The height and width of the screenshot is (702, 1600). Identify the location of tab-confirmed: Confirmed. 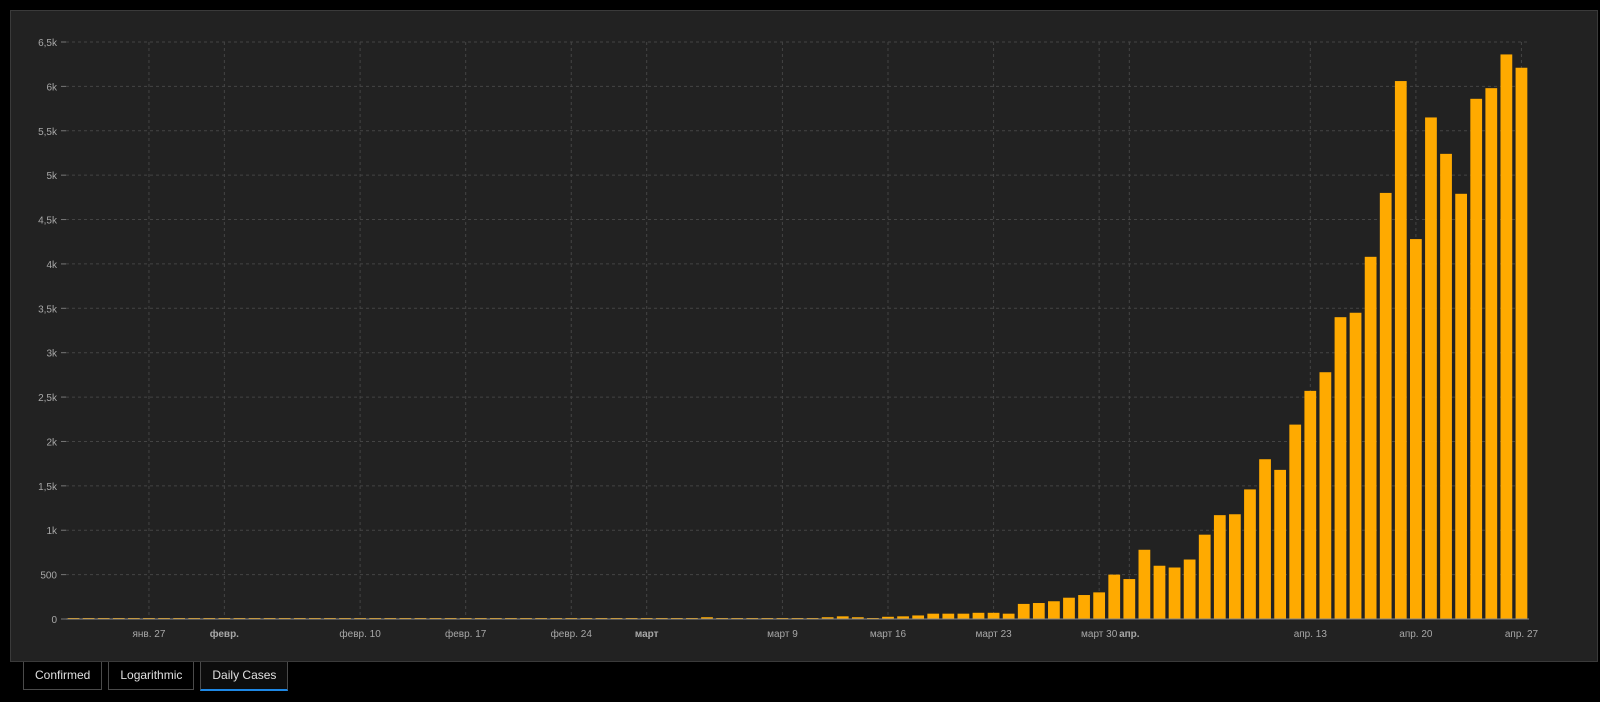
(63, 676).